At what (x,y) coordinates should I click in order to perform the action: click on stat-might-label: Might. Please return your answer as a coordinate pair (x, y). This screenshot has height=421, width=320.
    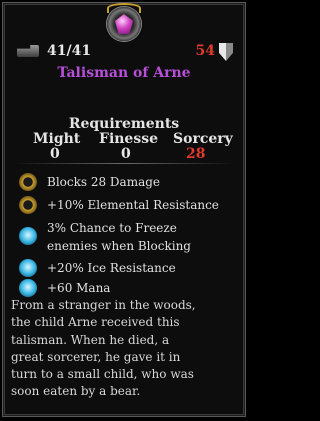
    Looking at the image, I should click on (57, 139).